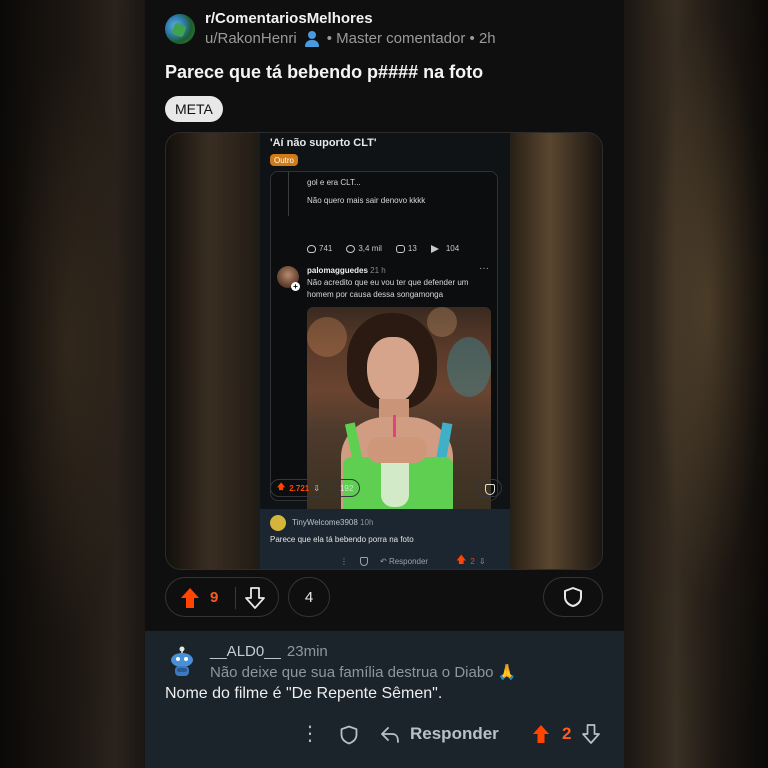 This screenshot has width=768, height=768. I want to click on comment-username: TinyWelcome3908 10h, so click(333, 522).